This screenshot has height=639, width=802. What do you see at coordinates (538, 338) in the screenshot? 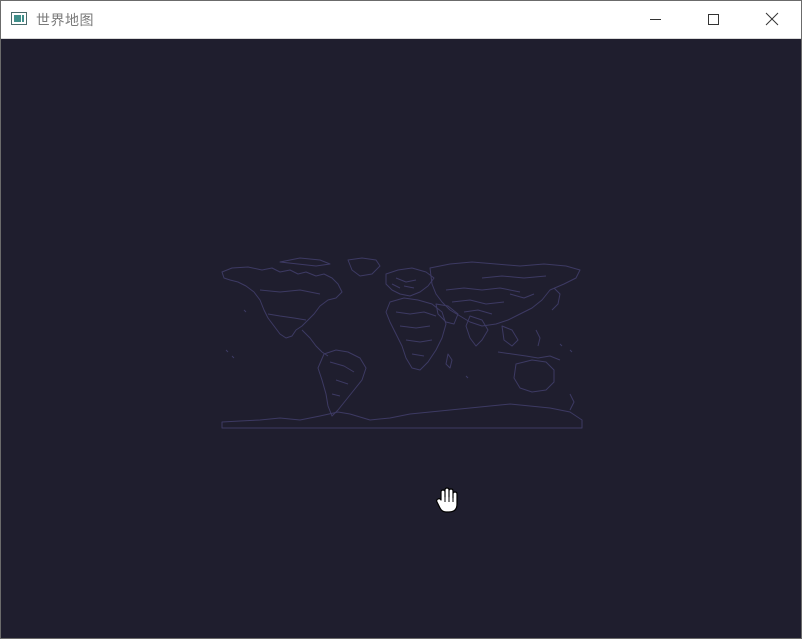
I see `map-region-philippines` at bounding box center [538, 338].